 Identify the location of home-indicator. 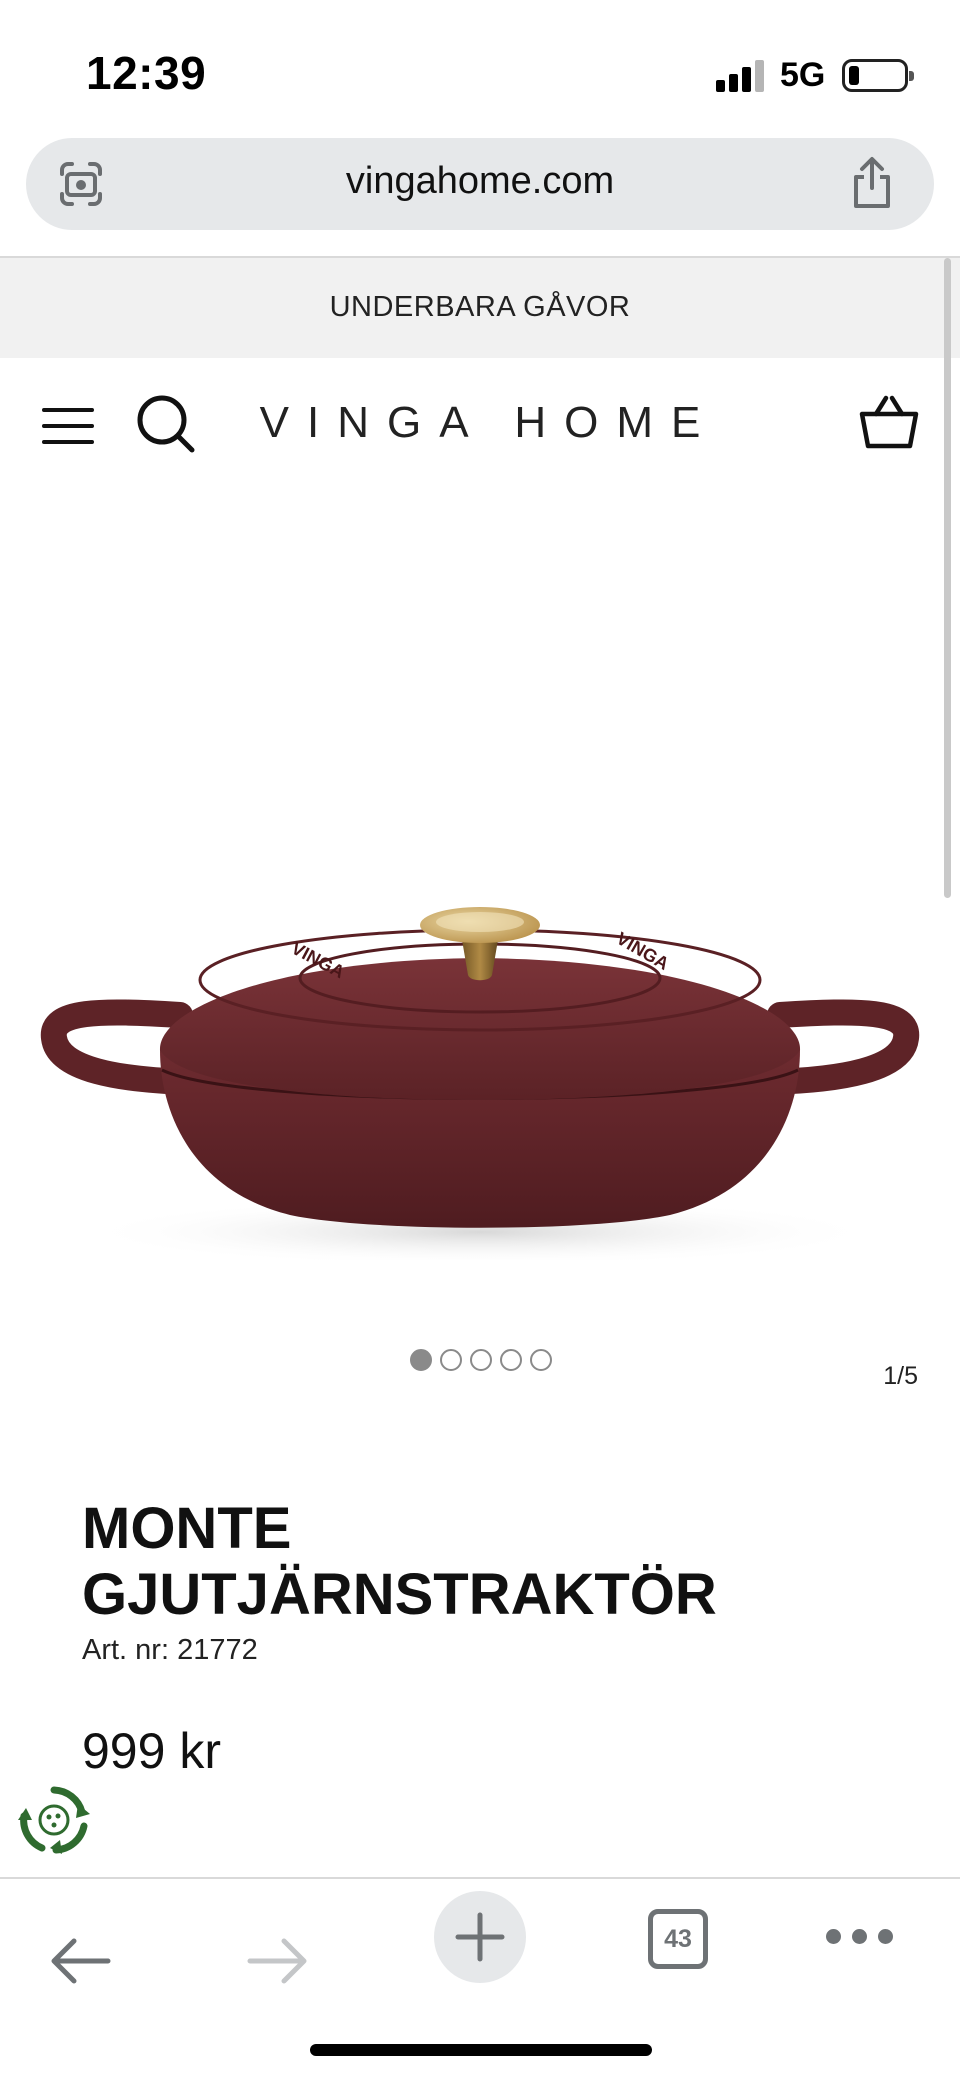
(481, 2050).